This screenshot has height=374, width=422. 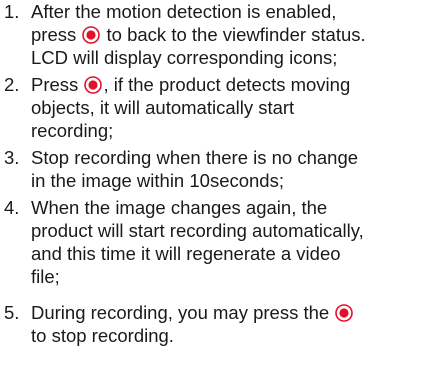 I want to click on step-5-line-1: During recording, you may press the, so click(x=192, y=312).